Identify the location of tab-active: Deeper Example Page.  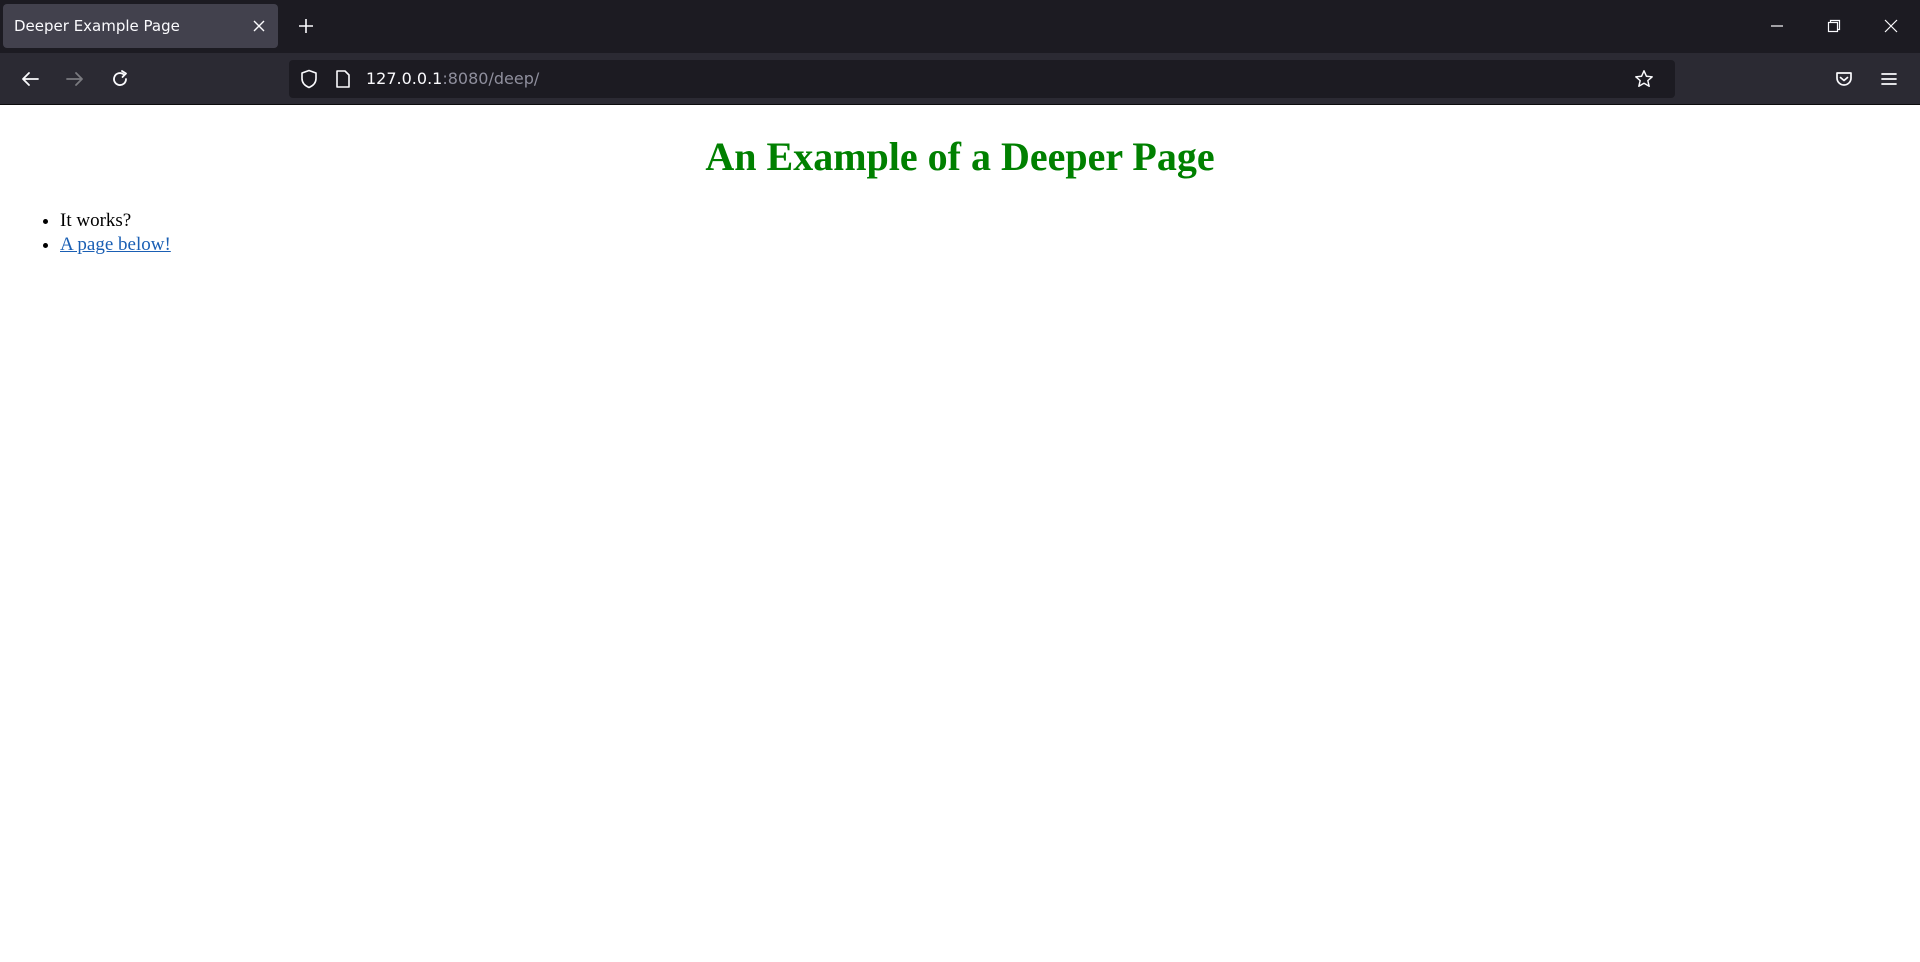
(140, 26).